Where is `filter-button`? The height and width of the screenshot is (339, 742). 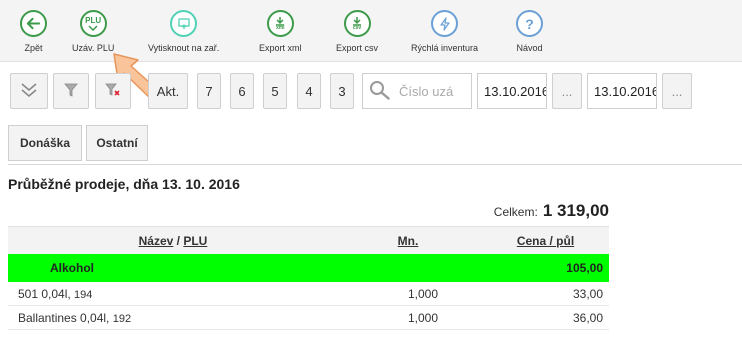 filter-button is located at coordinates (71, 91).